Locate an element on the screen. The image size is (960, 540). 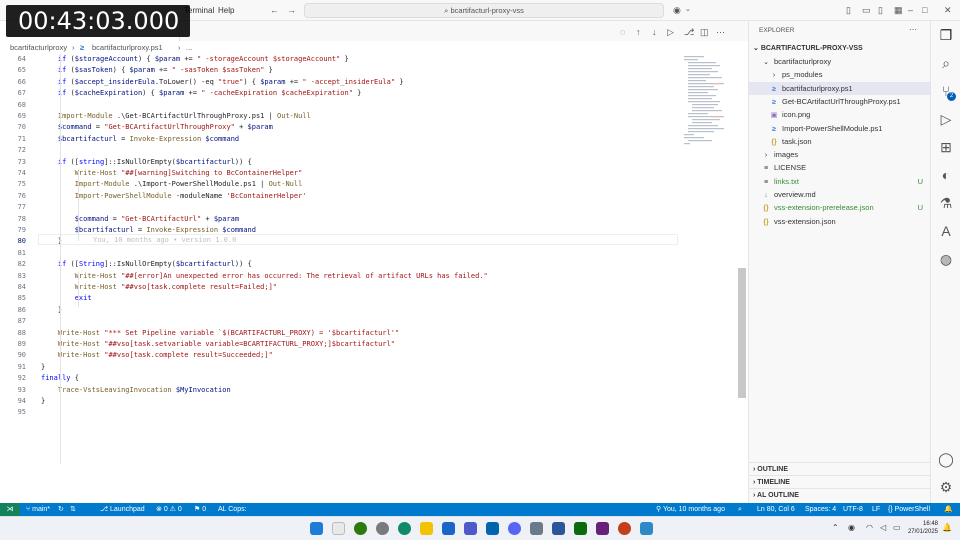
branch-indicator: ⑂ main* is located at coordinates (38, 509).